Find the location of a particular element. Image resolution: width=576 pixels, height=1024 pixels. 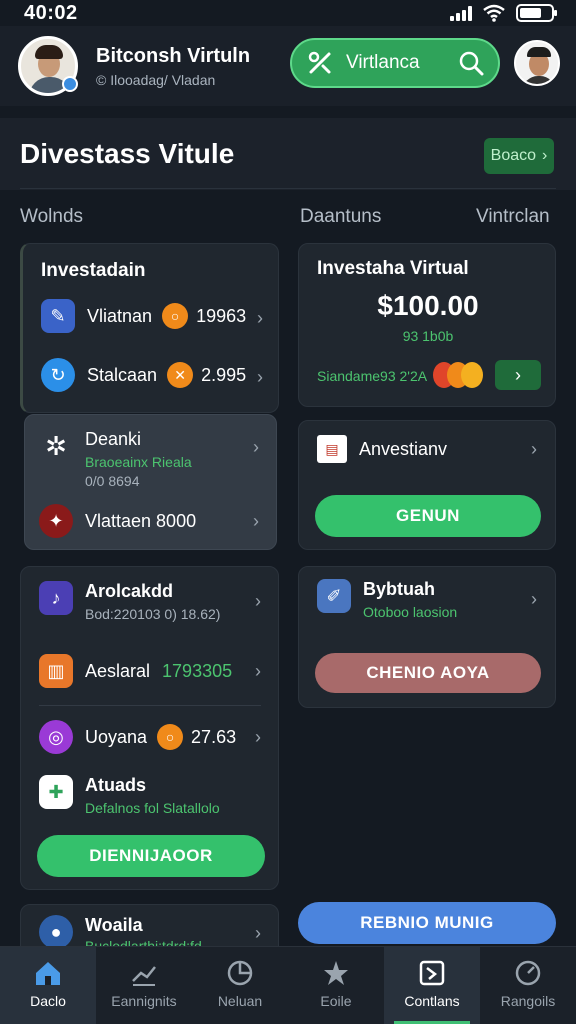

divider is located at coordinates (150, 705).